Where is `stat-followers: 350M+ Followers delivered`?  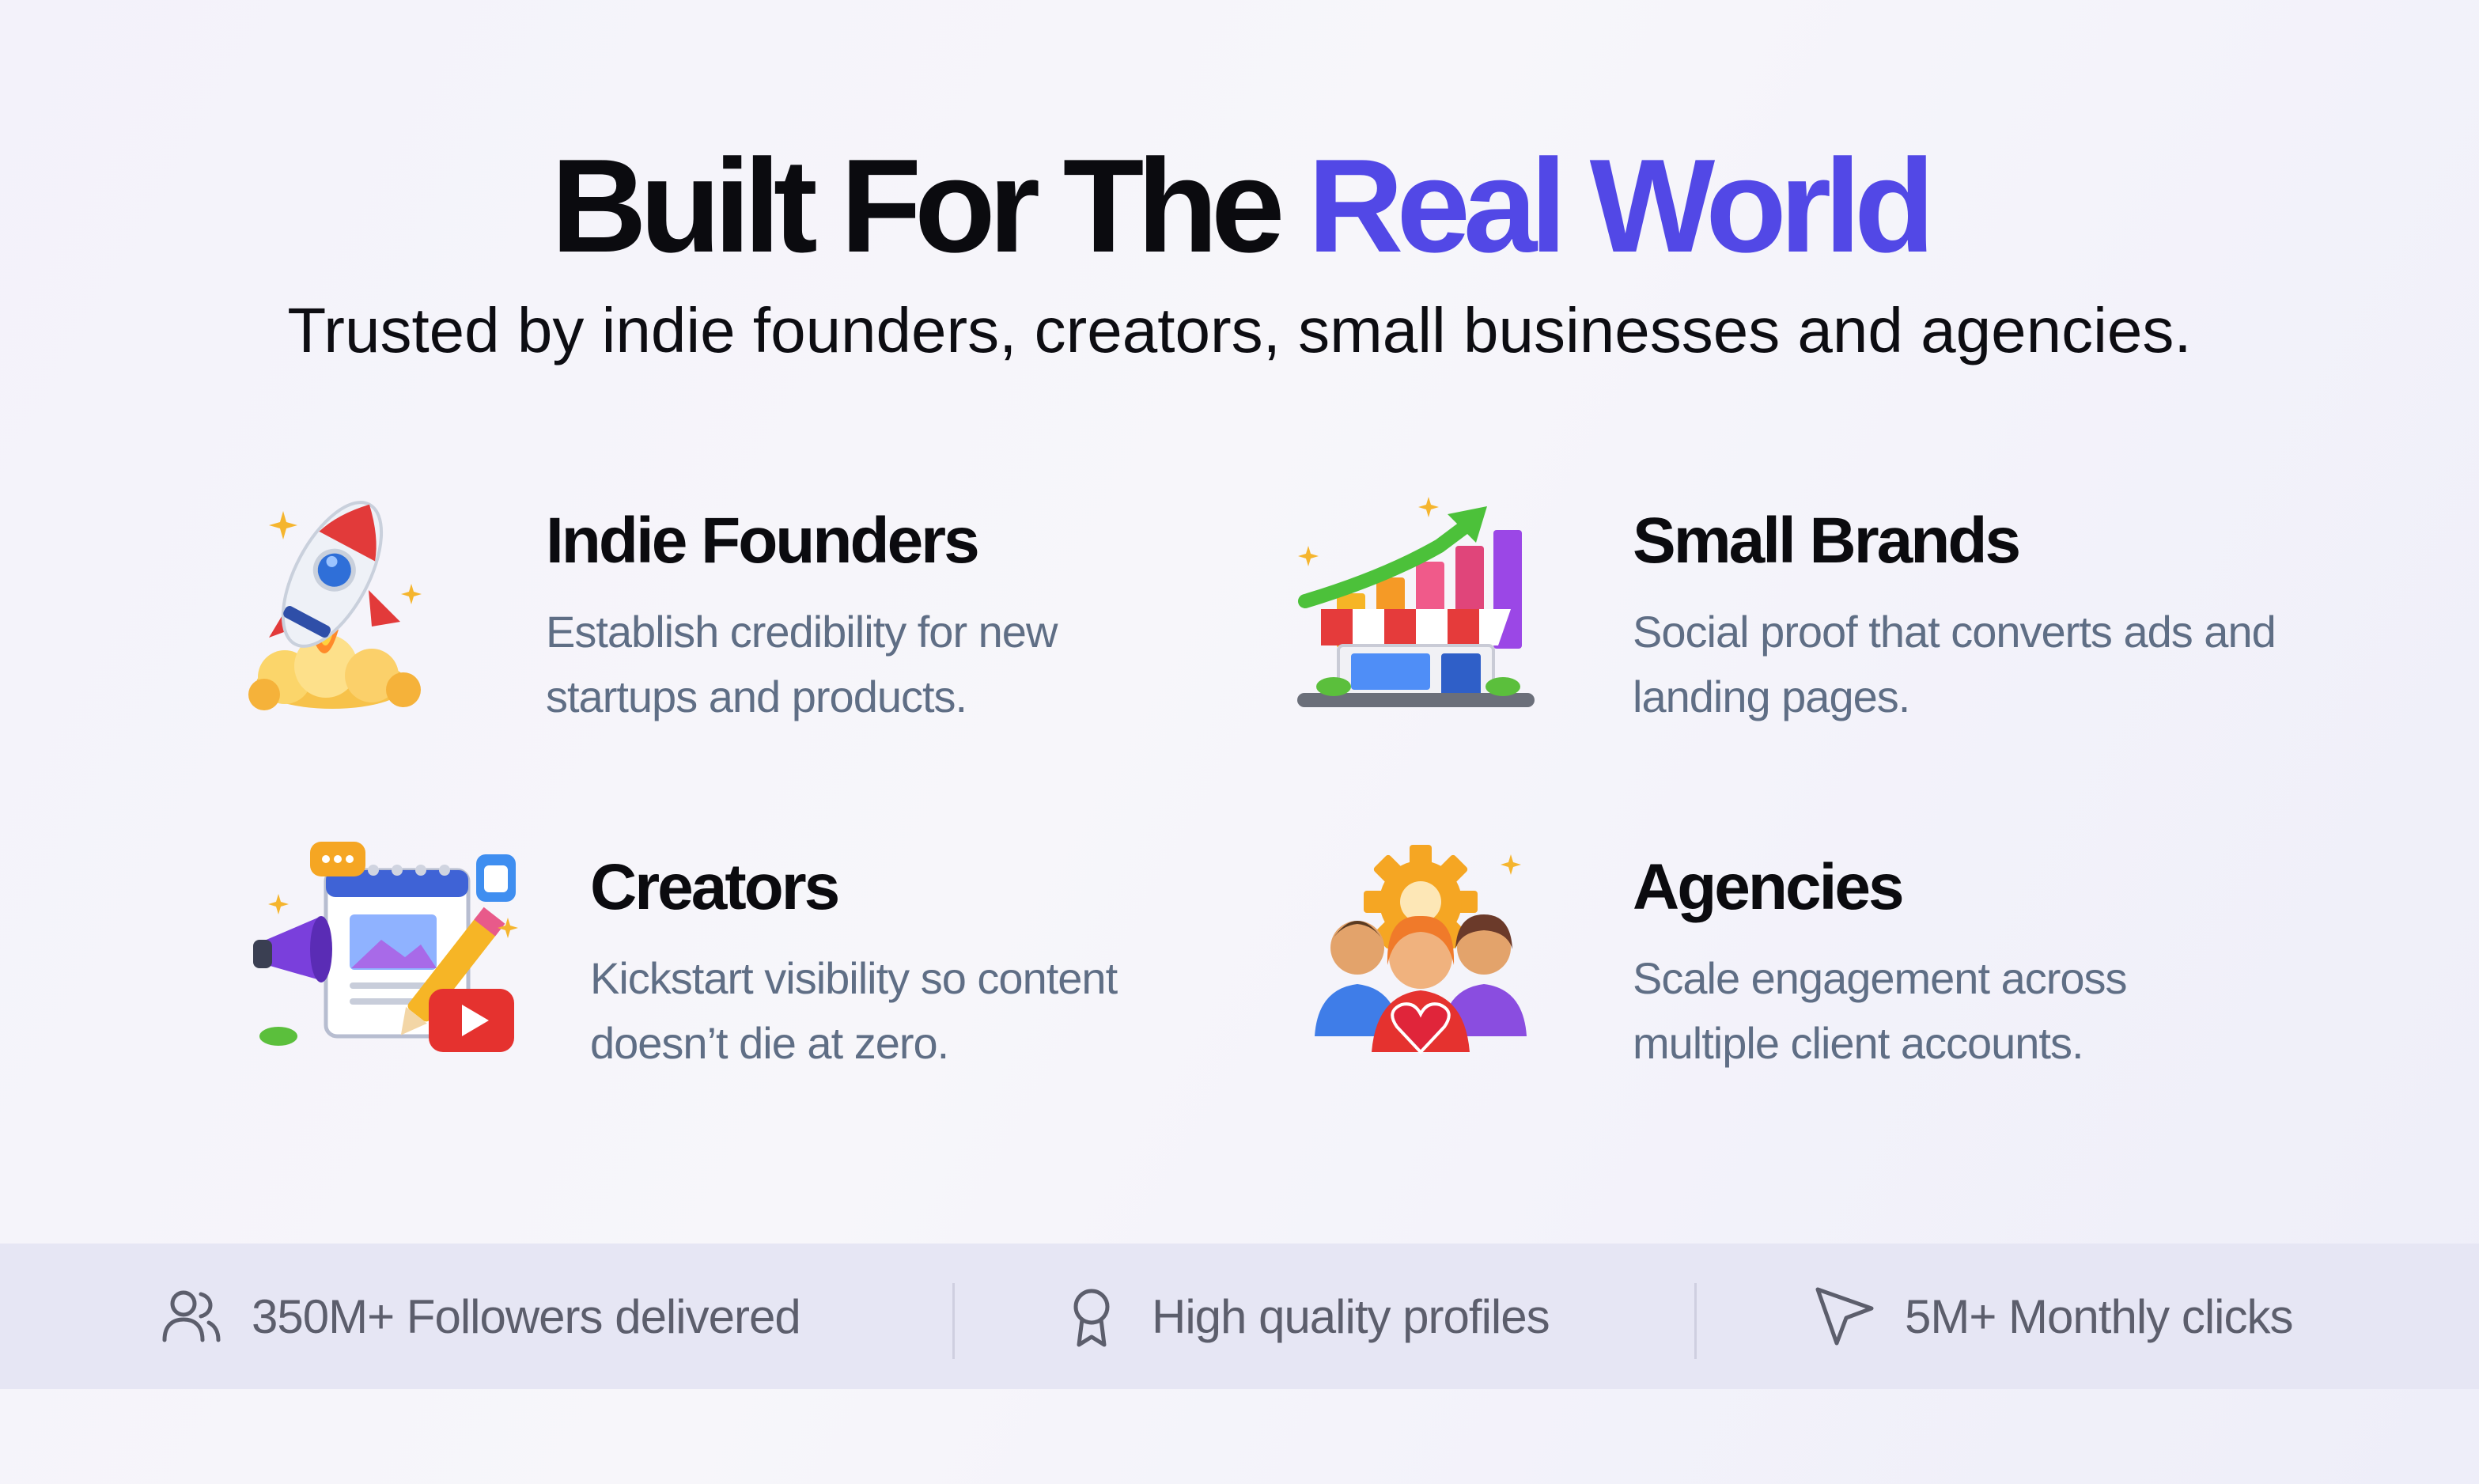 stat-followers: 350M+ Followers delivered is located at coordinates (479, 1316).